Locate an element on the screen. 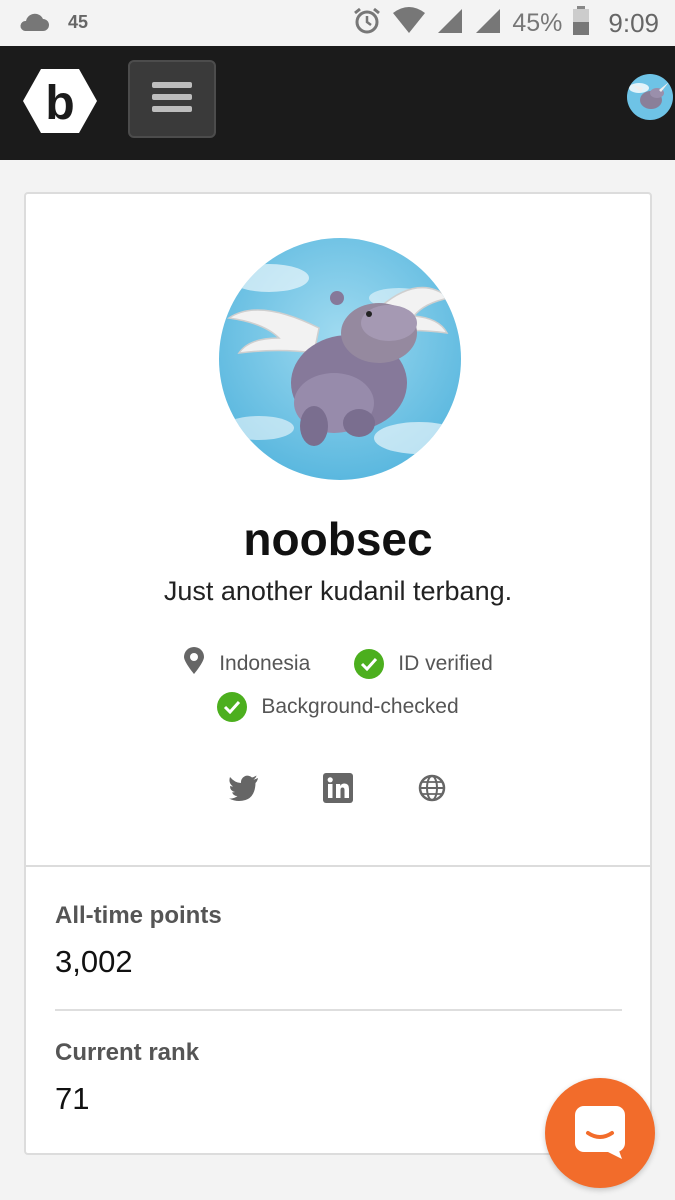 The width and height of the screenshot is (675, 1200). stat-label-rank: Current rank is located at coordinates (127, 1052).